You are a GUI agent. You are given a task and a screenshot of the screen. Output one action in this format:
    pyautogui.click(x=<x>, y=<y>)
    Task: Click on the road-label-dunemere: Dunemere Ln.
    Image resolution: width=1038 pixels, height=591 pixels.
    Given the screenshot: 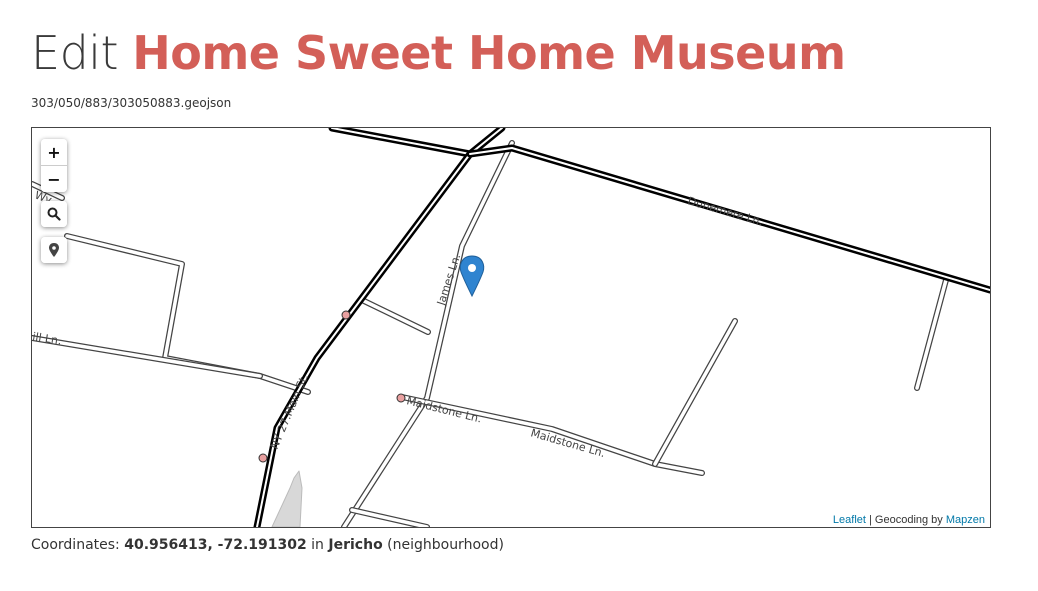 What is the action you would take?
    pyautogui.click(x=725, y=211)
    